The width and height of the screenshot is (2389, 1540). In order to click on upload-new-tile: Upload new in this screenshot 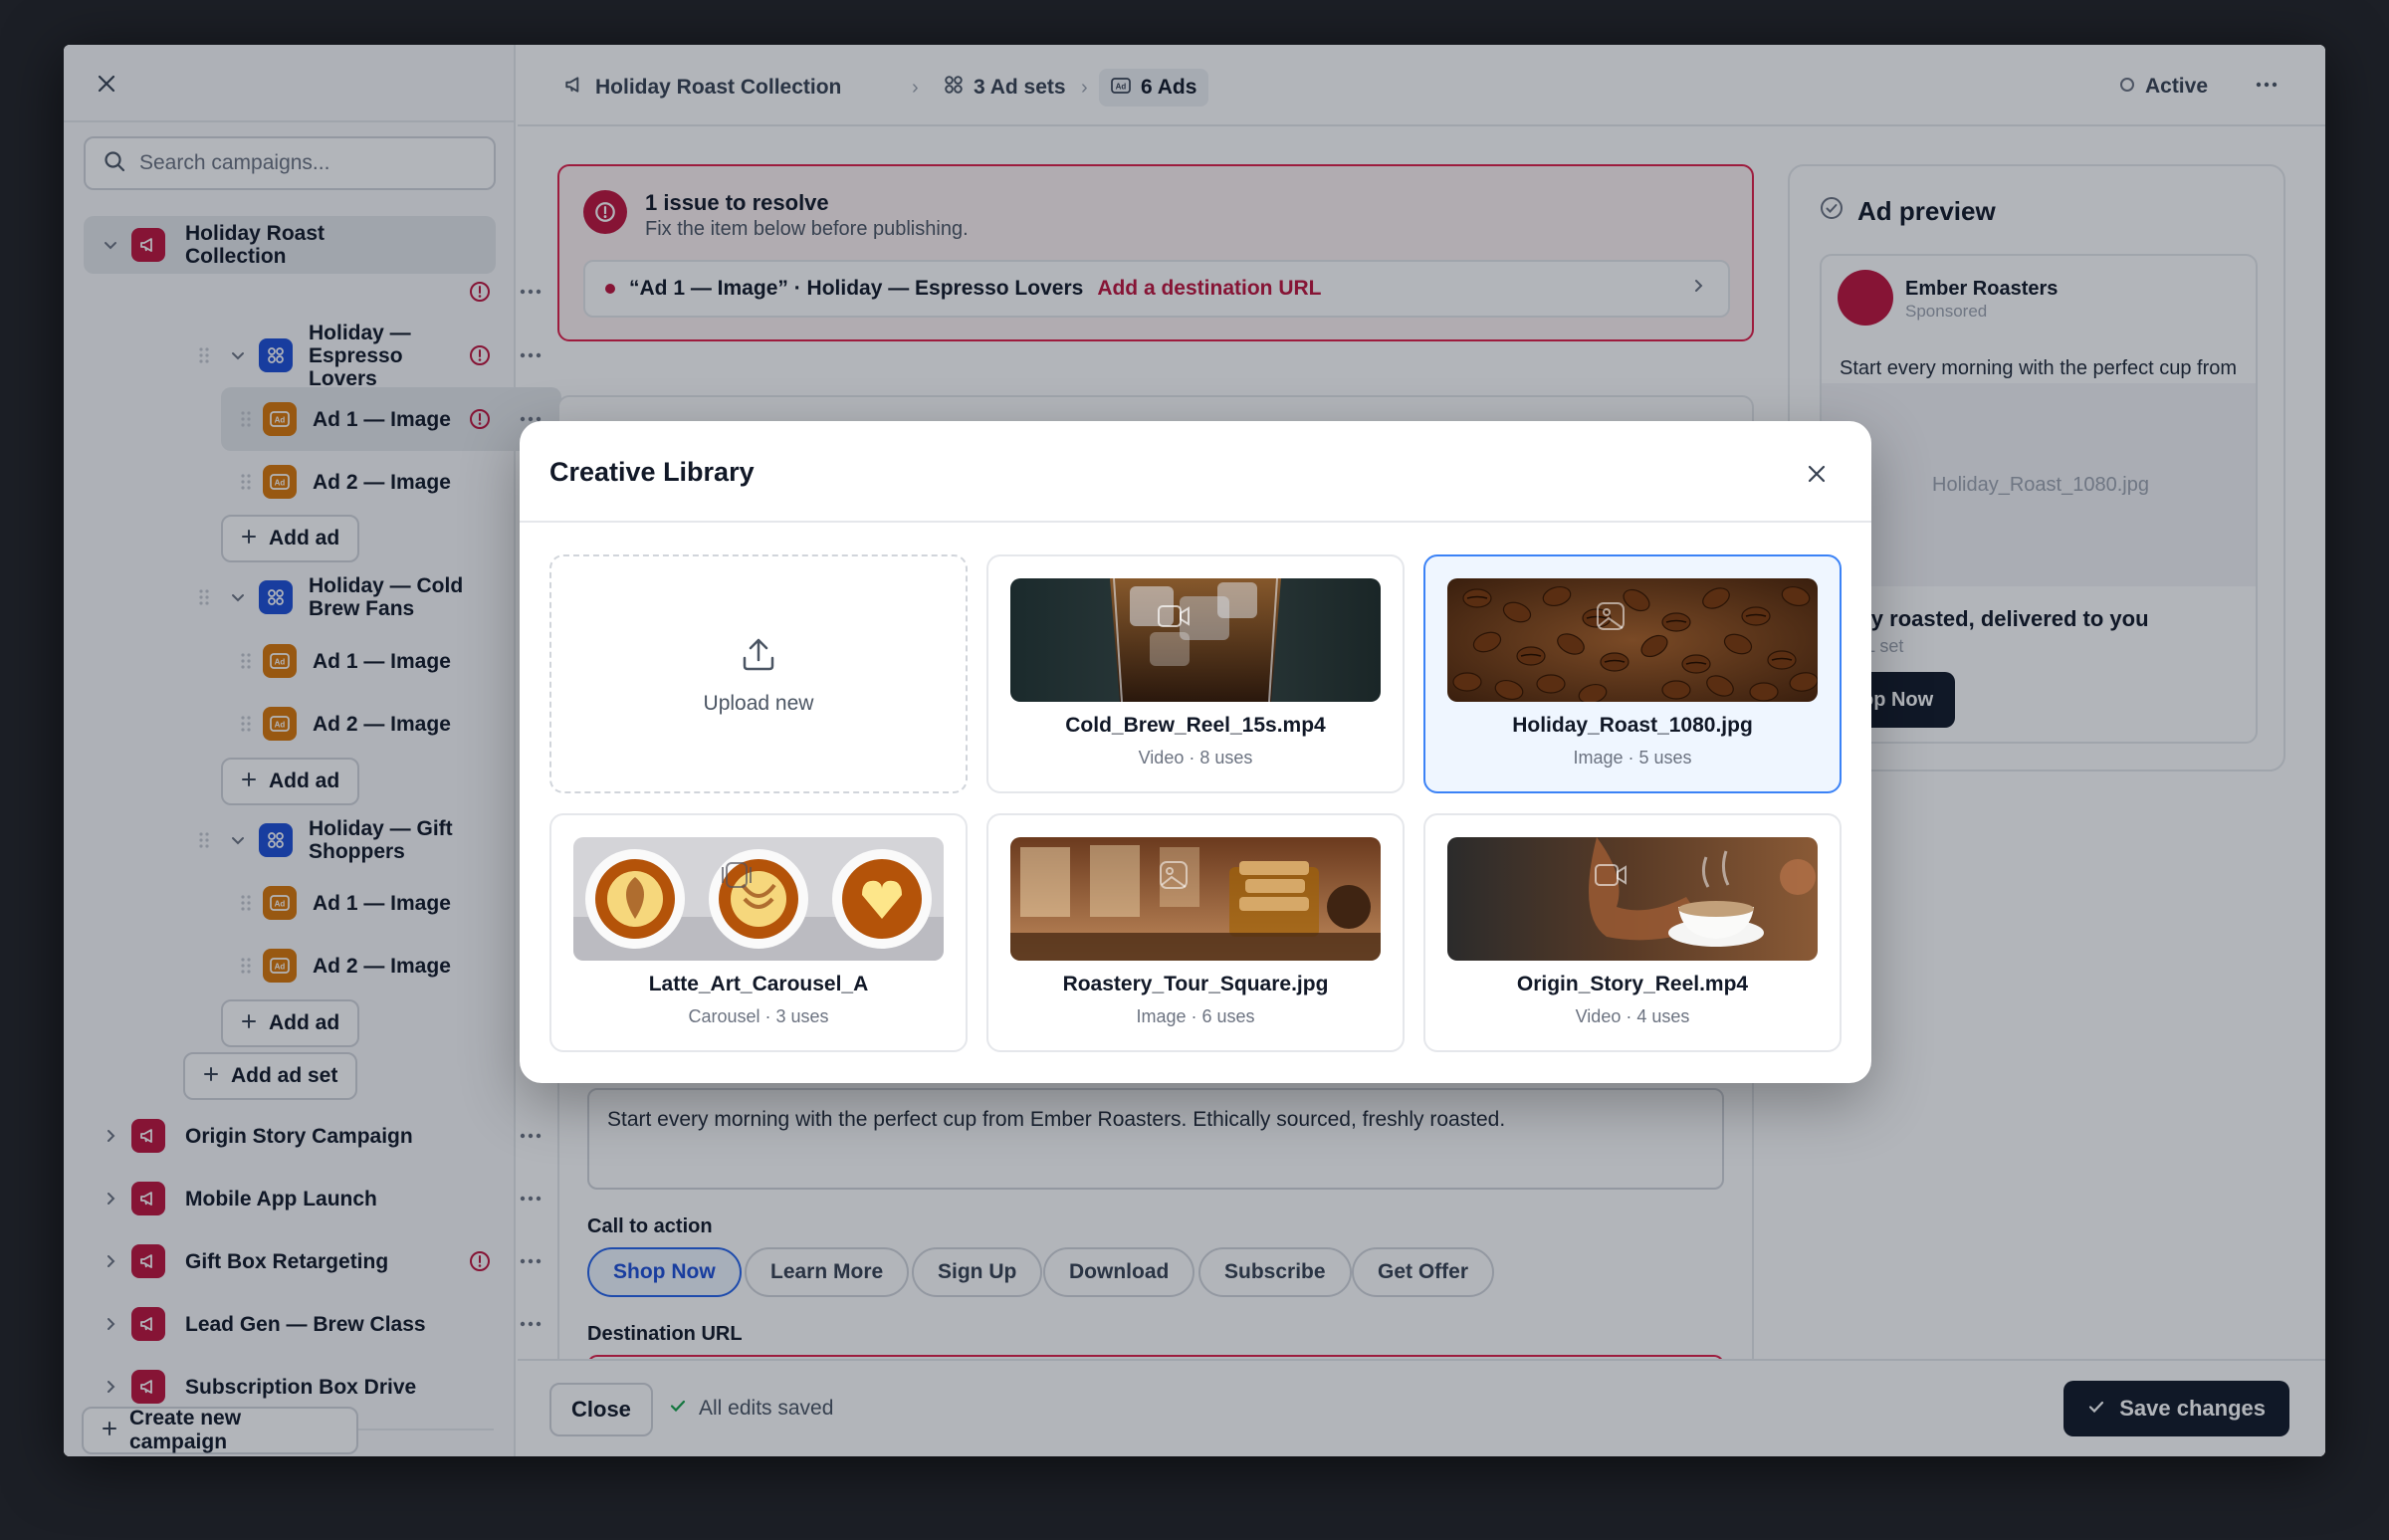, I will do `click(758, 674)`.